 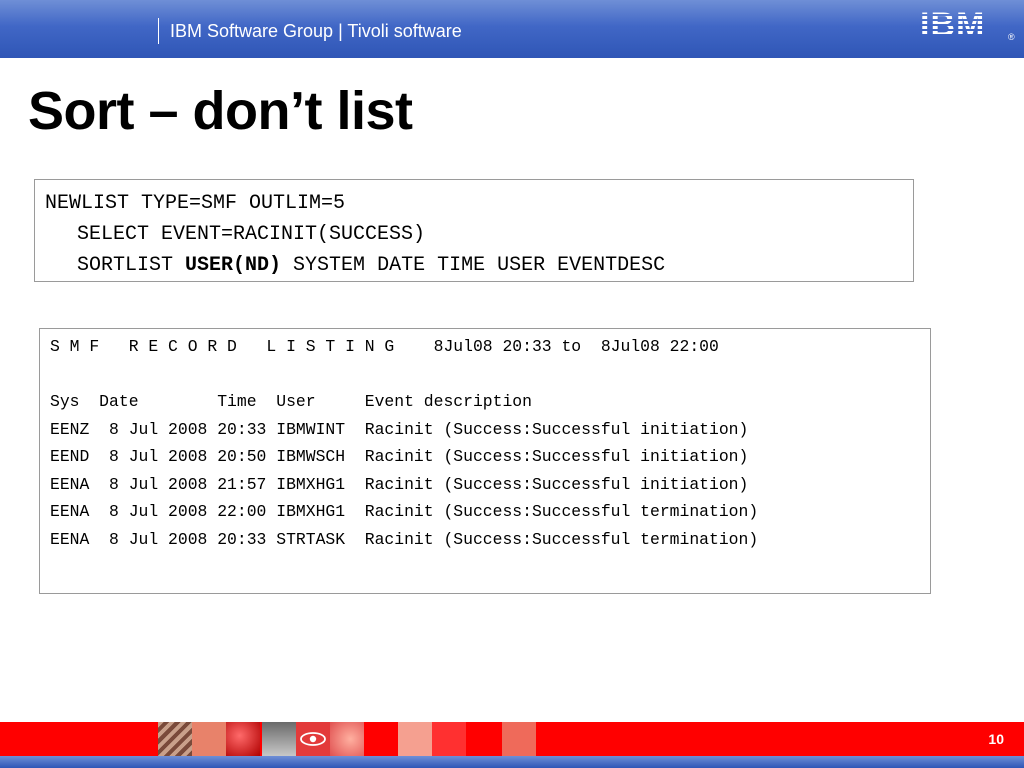 I want to click on ibm-logo: IBM ®, so click(x=969, y=25).